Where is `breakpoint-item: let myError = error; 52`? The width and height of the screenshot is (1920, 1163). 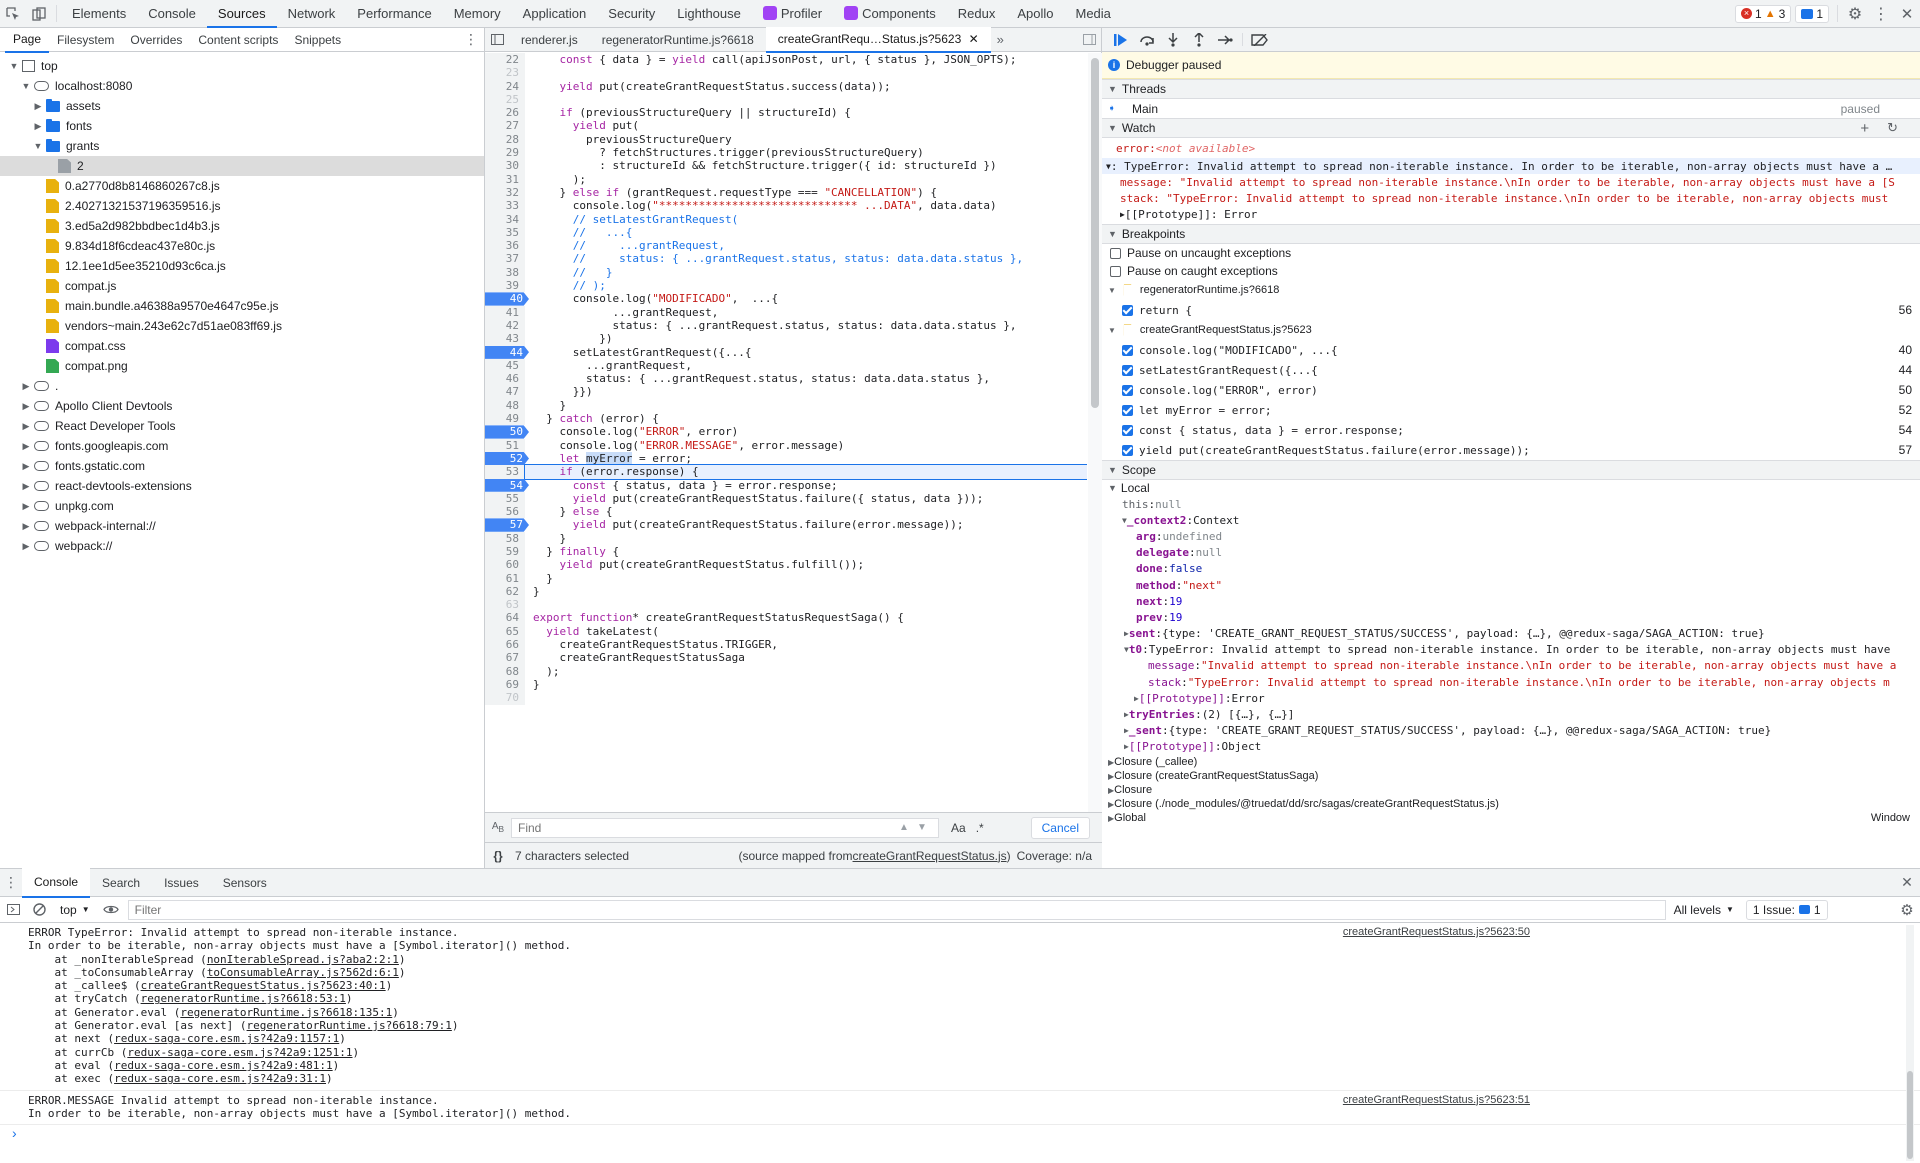
breakpoint-item: let myError = error; 52 is located at coordinates (1511, 410).